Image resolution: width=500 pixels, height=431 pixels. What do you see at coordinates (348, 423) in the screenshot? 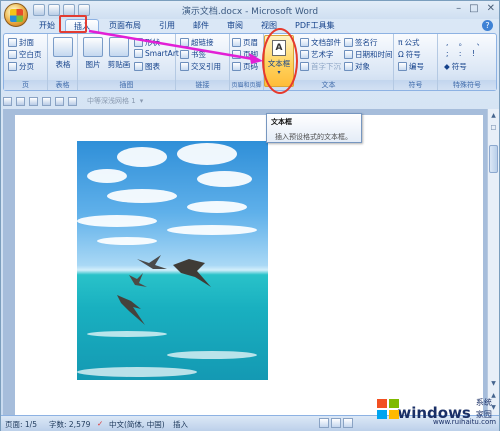
I see `web-layout-icon` at bounding box center [348, 423].